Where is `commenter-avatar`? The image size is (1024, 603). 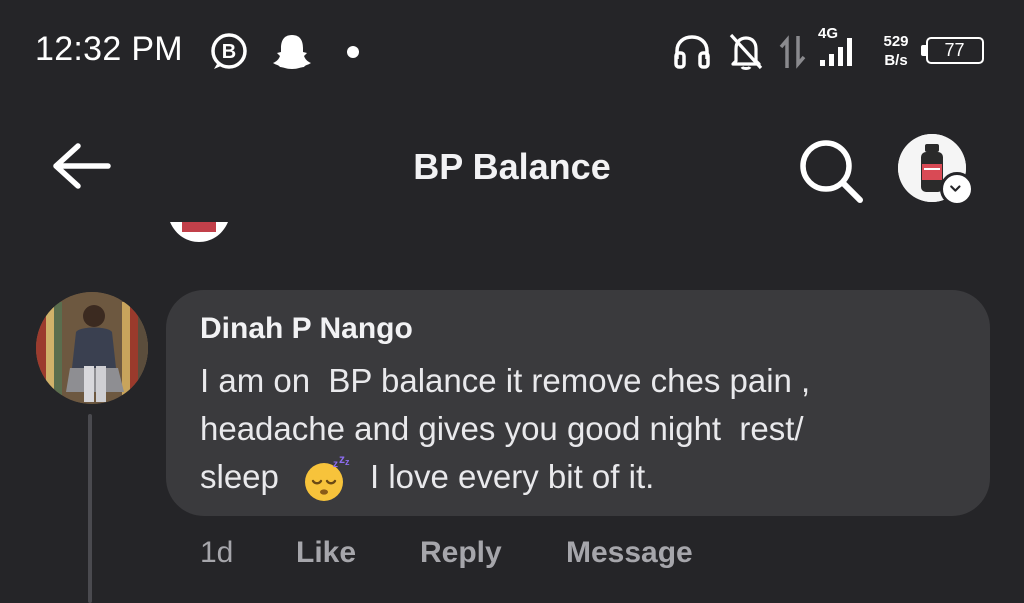
commenter-avatar is located at coordinates (92, 348).